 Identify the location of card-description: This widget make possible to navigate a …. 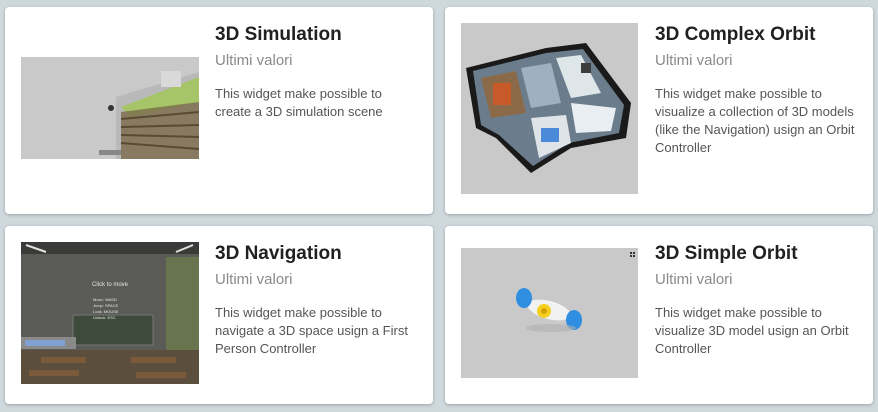
(311, 330).